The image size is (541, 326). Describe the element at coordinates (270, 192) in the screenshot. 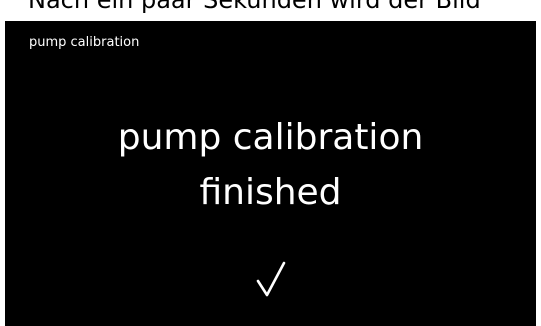

I see `status-message-line-2: finished` at that location.